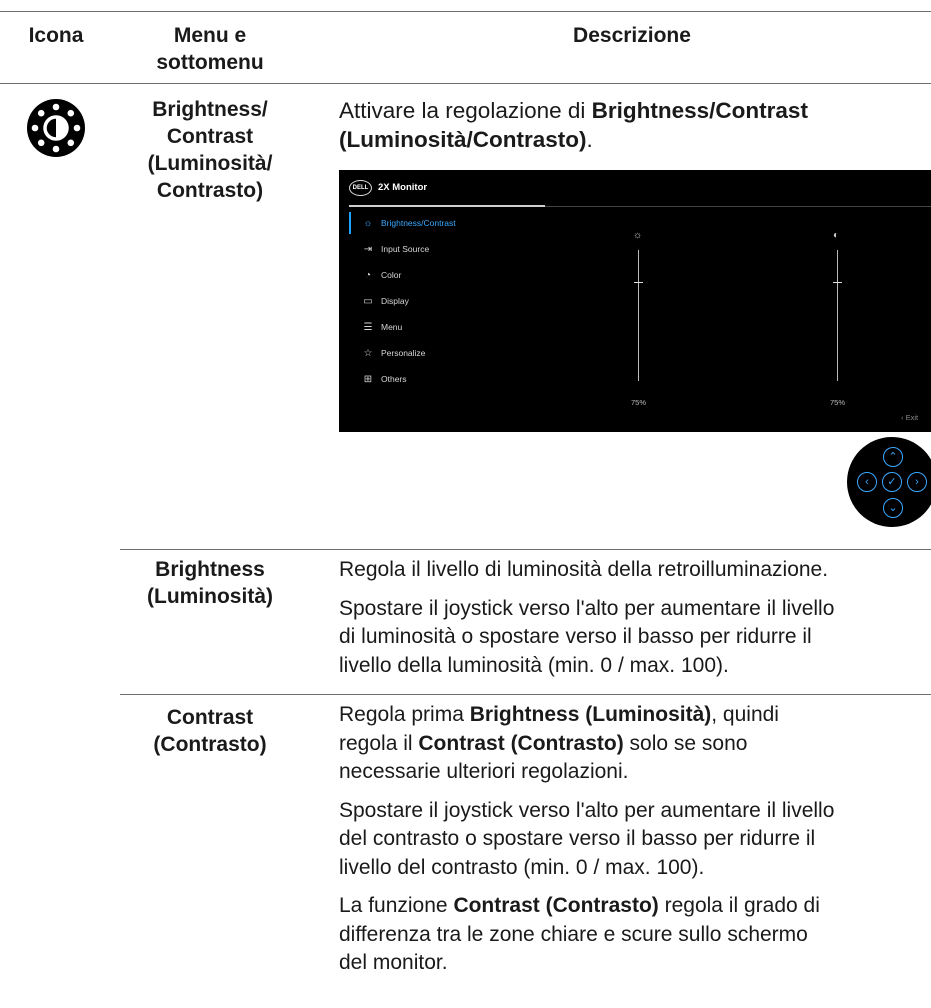  Describe the element at coordinates (451, 275) in the screenshot. I see `osd-item-color: ◔ Color` at that location.